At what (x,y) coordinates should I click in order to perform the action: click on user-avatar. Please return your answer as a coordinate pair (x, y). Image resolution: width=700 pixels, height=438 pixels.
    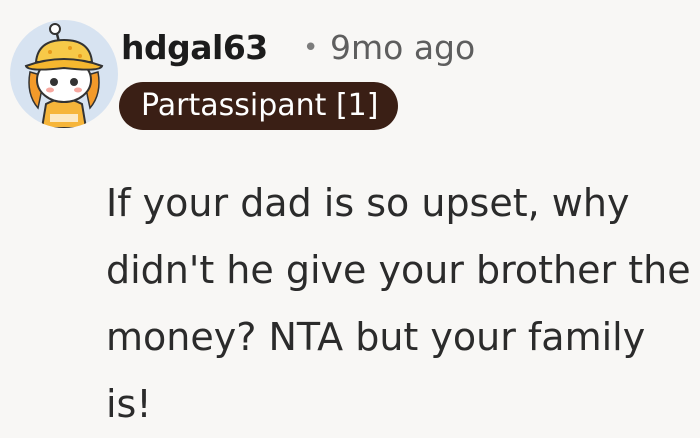
    Looking at the image, I should click on (64, 74).